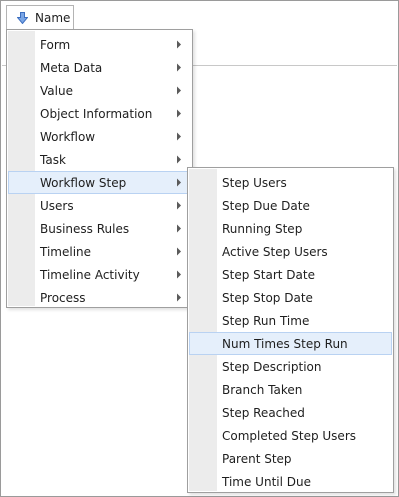 This screenshot has width=399, height=497. I want to click on submenu-item-step-description: Step Description, so click(290, 366).